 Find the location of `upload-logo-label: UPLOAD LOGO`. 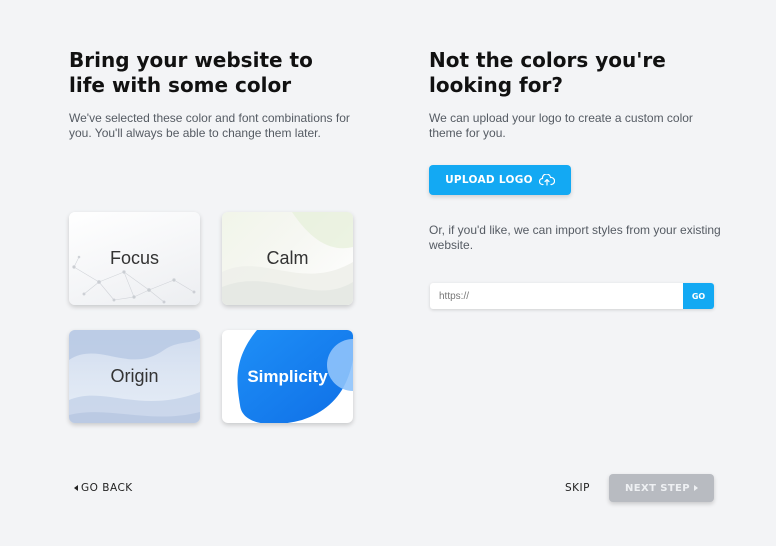

upload-logo-label: UPLOAD LOGO is located at coordinates (489, 180).